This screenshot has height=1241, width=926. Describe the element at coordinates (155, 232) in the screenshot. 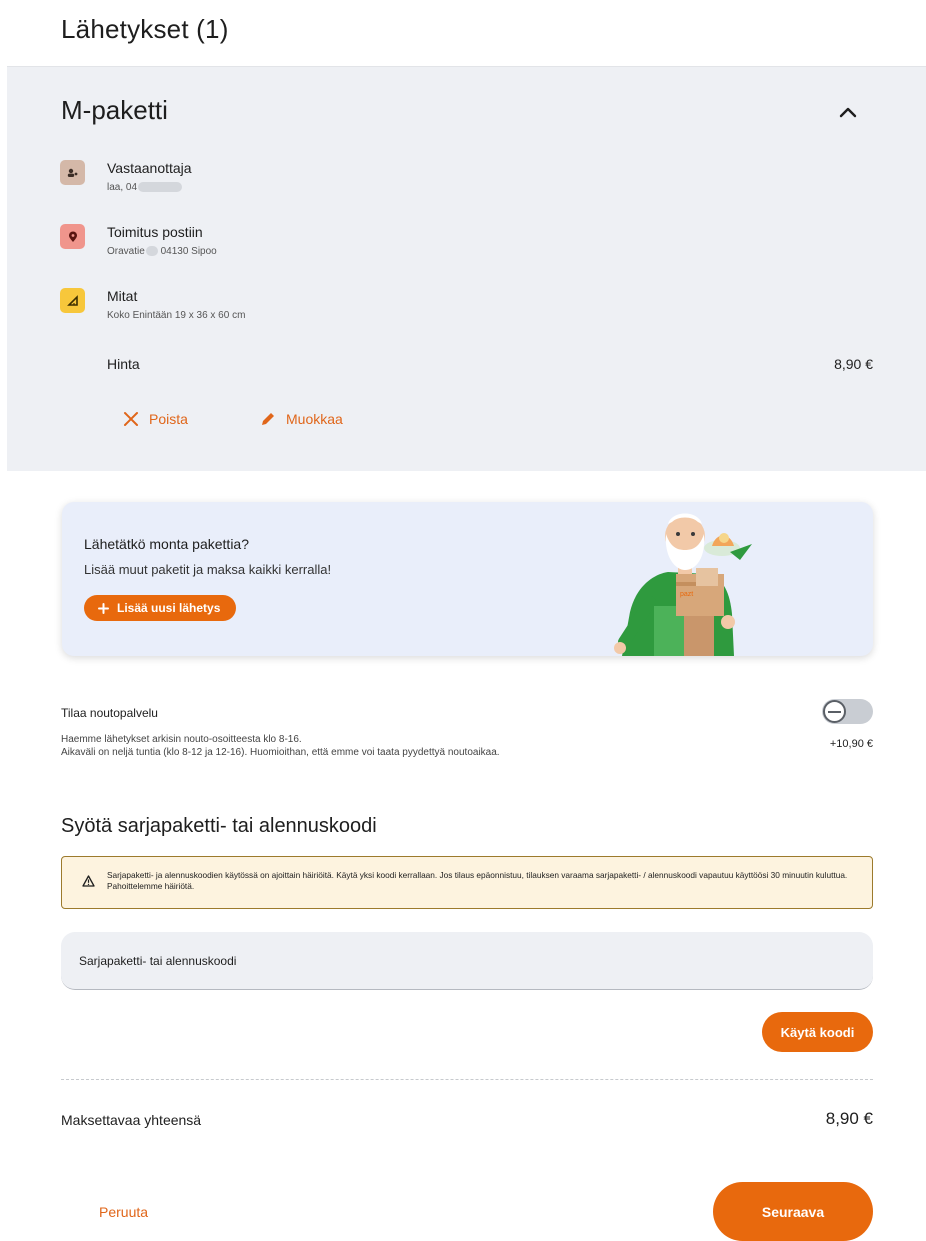

I see `delivery-label: Toimitus postiin` at that location.